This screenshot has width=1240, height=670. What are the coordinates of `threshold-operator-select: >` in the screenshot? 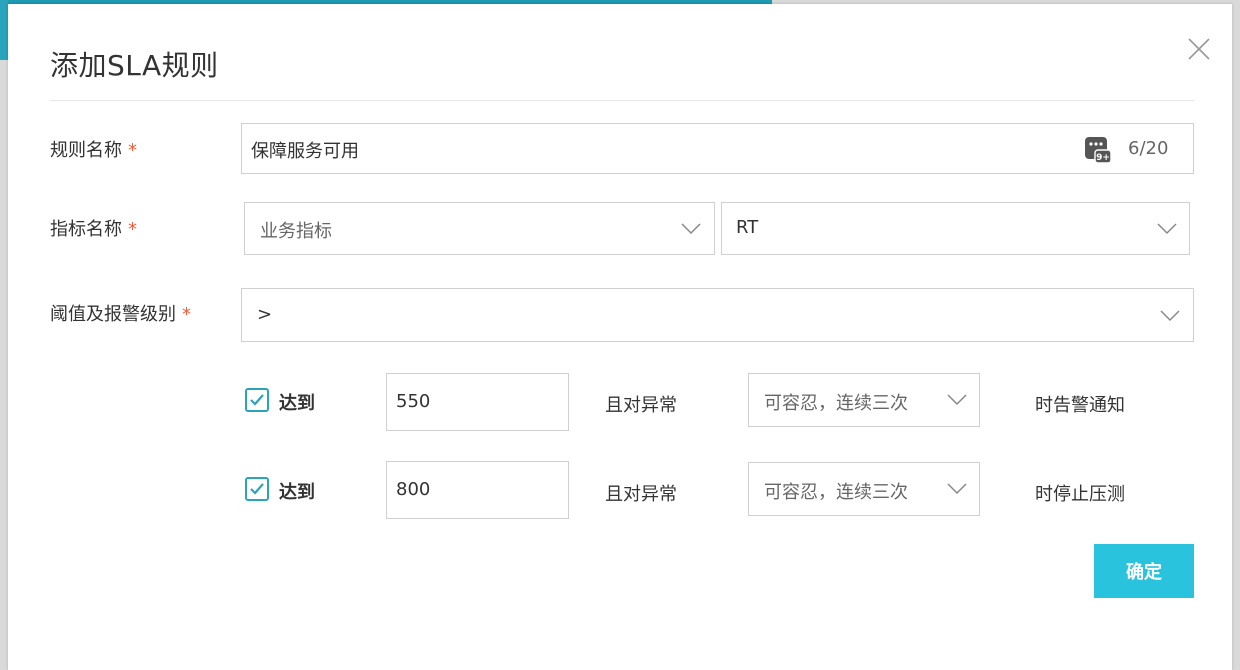 It's located at (717, 315).